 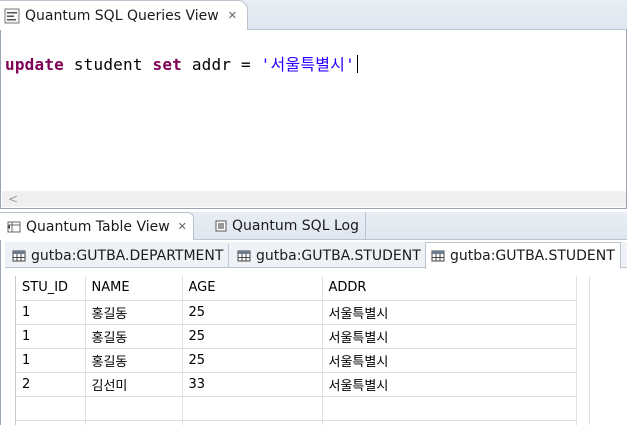 I want to click on tab-sql-queries-view: Quantum SQL Queries View ✕, so click(x=124, y=15).